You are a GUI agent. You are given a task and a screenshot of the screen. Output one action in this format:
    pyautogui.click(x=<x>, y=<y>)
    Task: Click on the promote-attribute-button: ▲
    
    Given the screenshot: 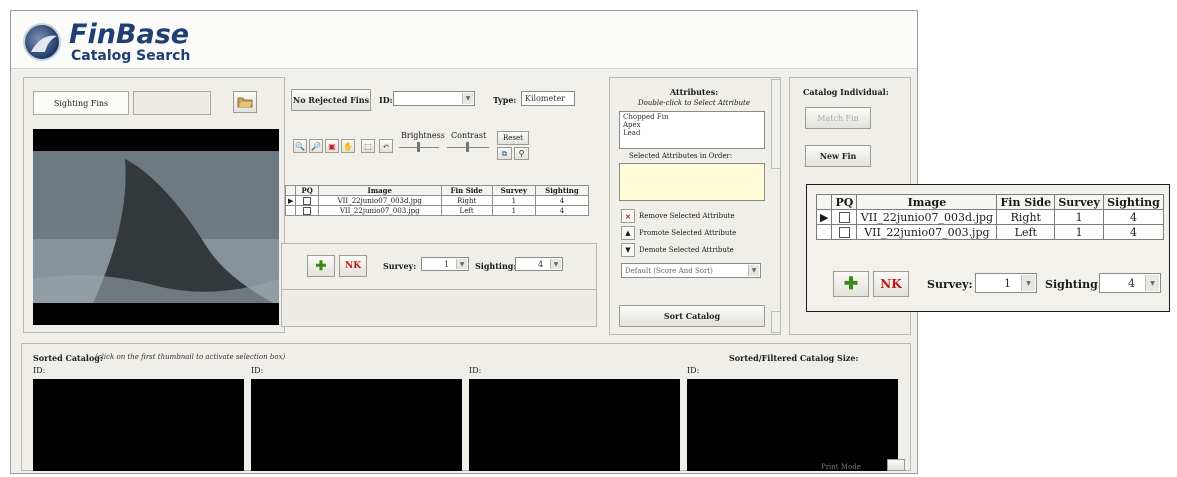 What is the action you would take?
    pyautogui.click(x=628, y=233)
    